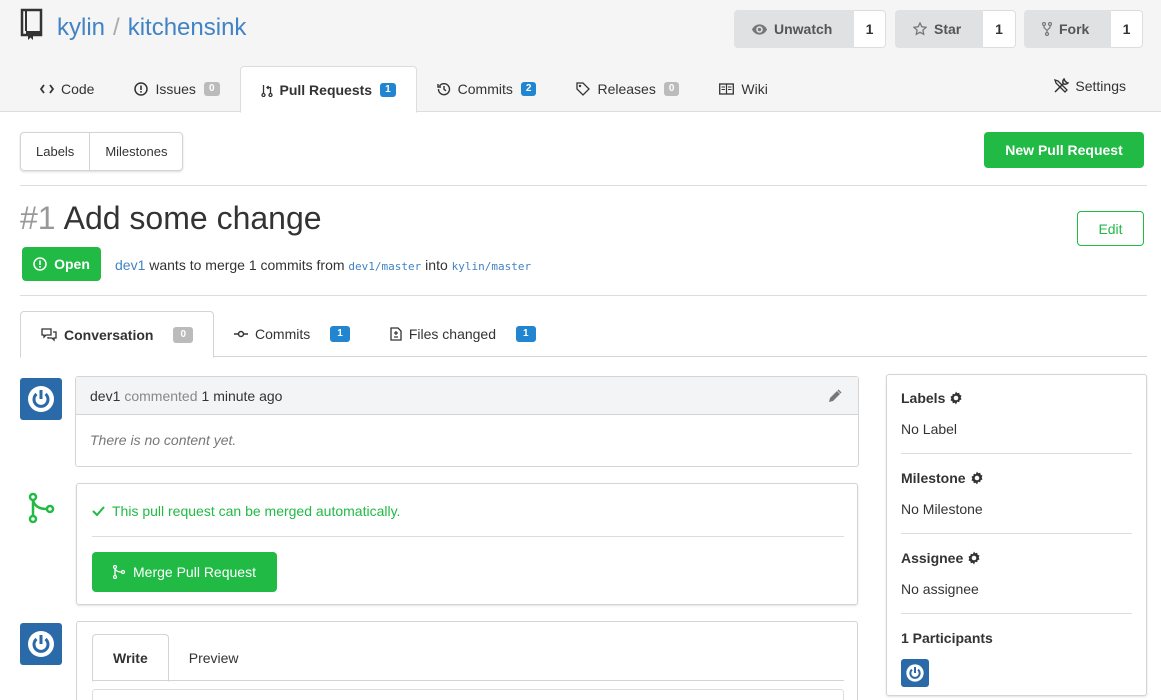 This screenshot has height=700, width=1161. I want to click on tab-issues-label: Issues, so click(175, 89).